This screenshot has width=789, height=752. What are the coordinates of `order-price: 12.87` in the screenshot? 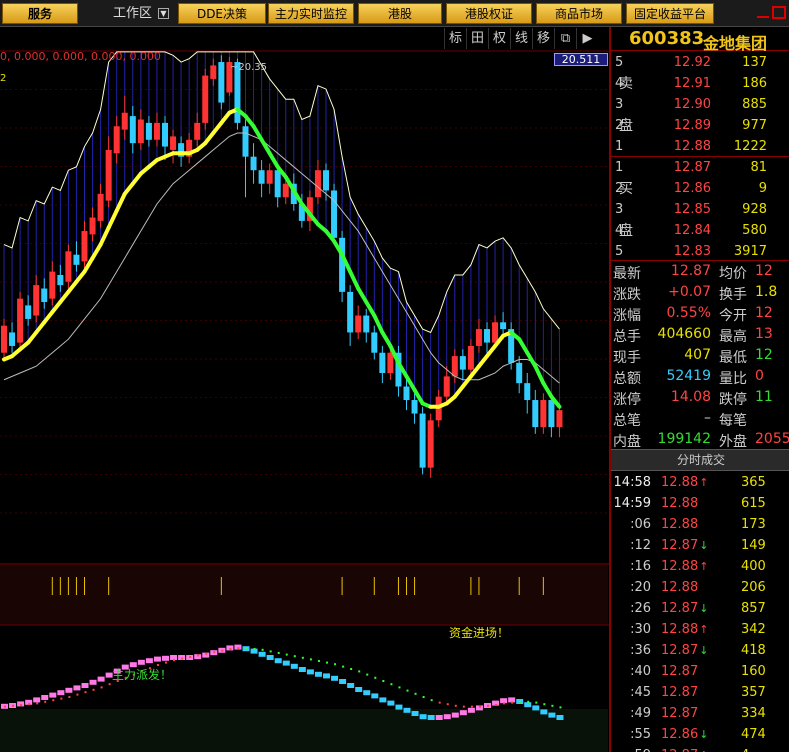 It's located at (692, 167).